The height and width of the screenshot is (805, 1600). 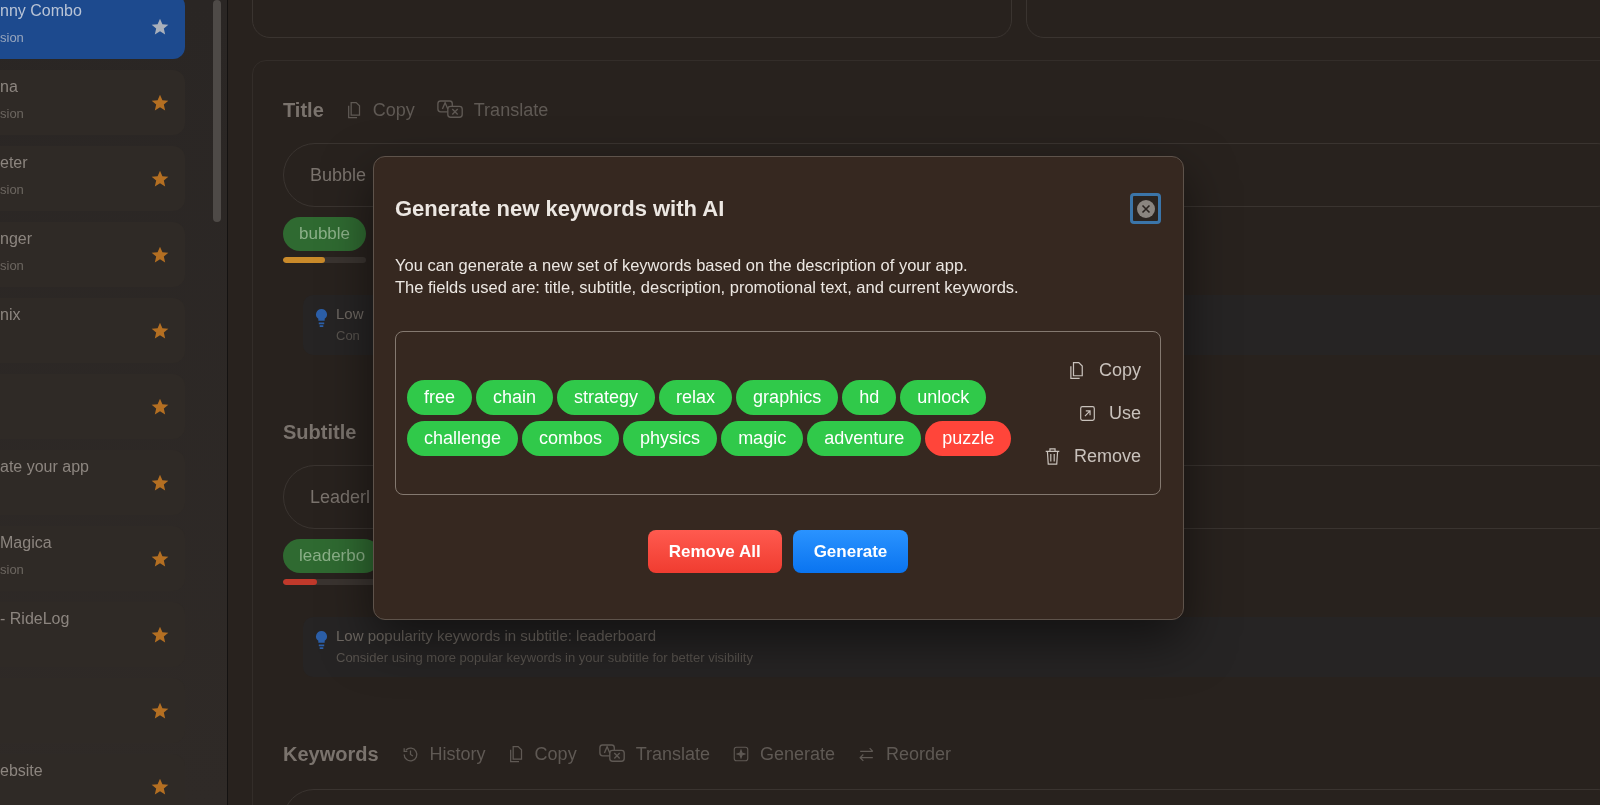 What do you see at coordinates (1087, 413) in the screenshot?
I see `arrow-square-icon` at bounding box center [1087, 413].